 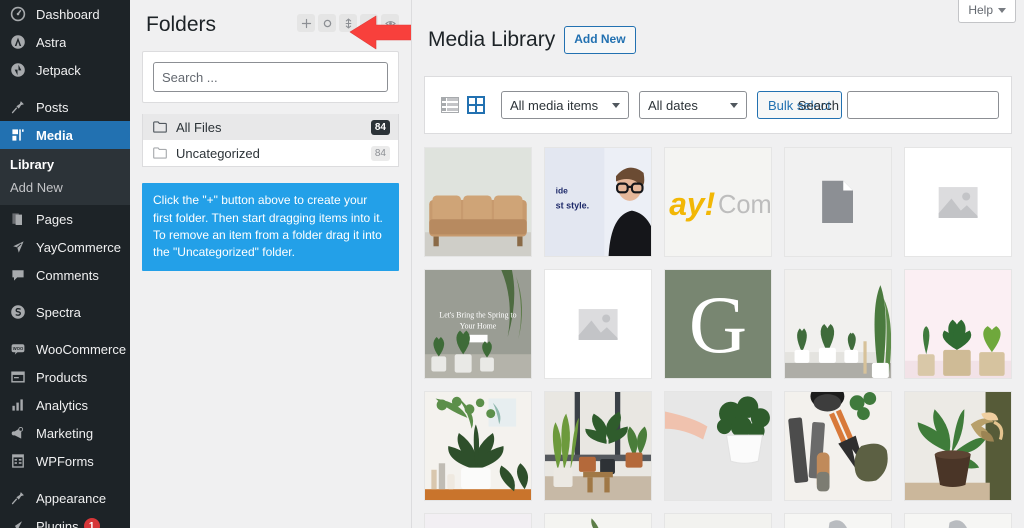 What do you see at coordinates (62, 377) in the screenshot?
I see `sidebar-item-label: Products` at bounding box center [62, 377].